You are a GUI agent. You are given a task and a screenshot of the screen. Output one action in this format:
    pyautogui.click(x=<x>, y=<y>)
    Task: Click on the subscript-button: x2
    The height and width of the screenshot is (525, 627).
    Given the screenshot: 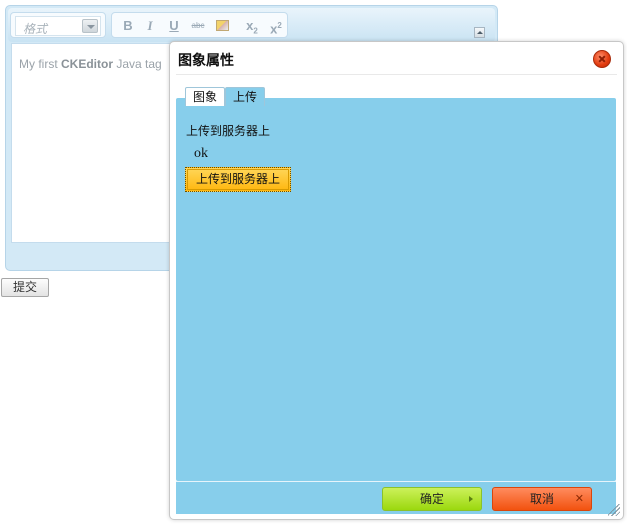 What is the action you would take?
    pyautogui.click(x=252, y=26)
    